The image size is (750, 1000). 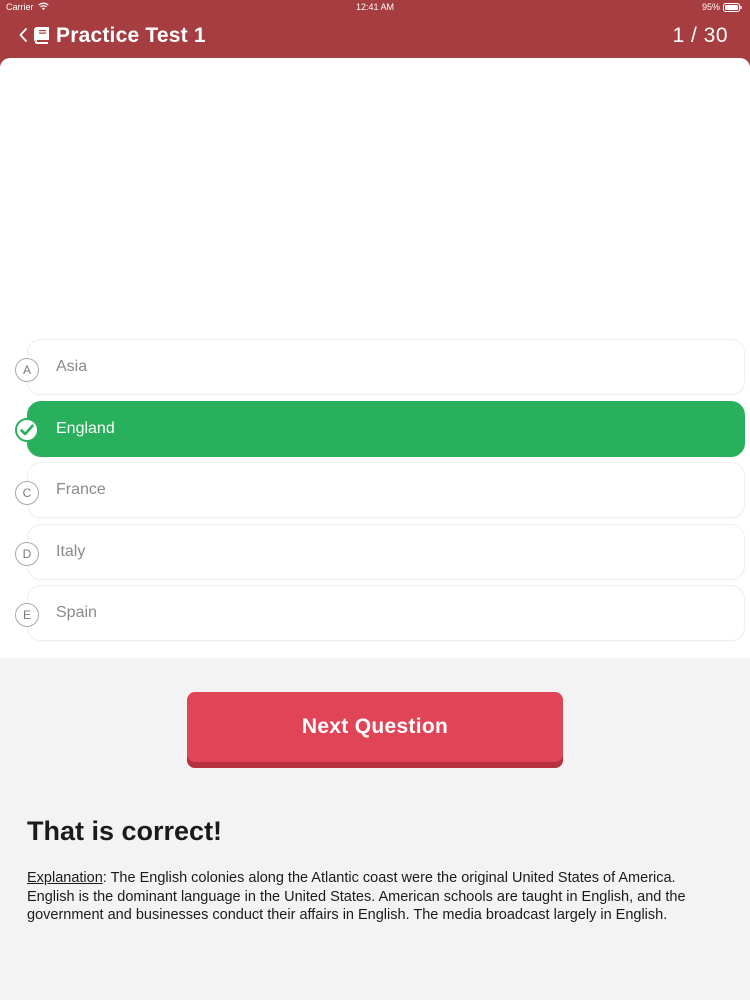 What do you see at coordinates (27, 370) in the screenshot?
I see `option-letter-a: A` at bounding box center [27, 370].